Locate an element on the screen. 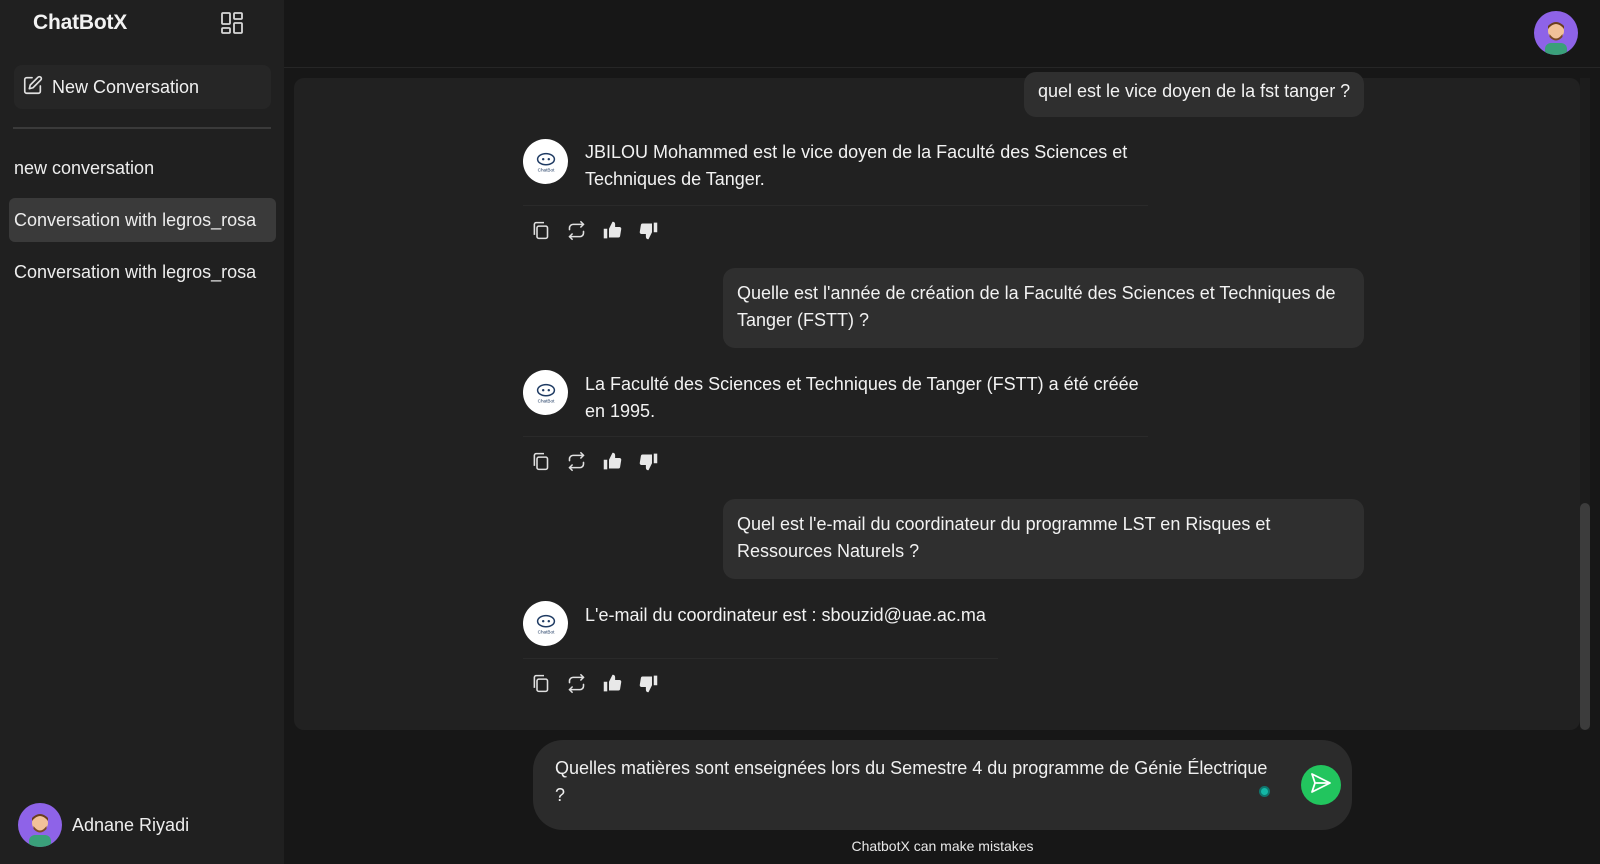 The image size is (1600, 864). account-avatar is located at coordinates (1556, 33).